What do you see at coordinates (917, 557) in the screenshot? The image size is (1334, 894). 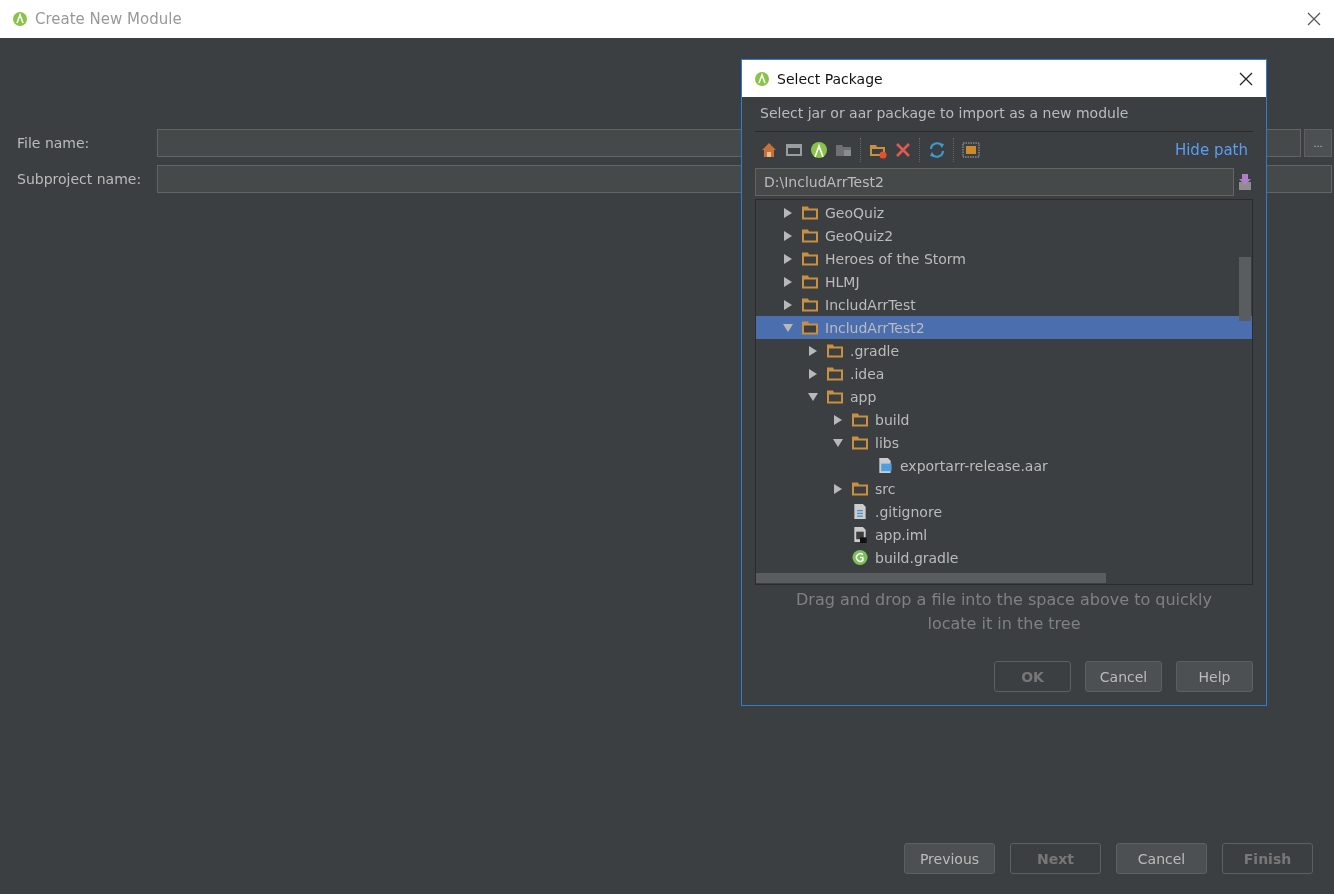 I see `tree-item-label: build.gradle` at bounding box center [917, 557].